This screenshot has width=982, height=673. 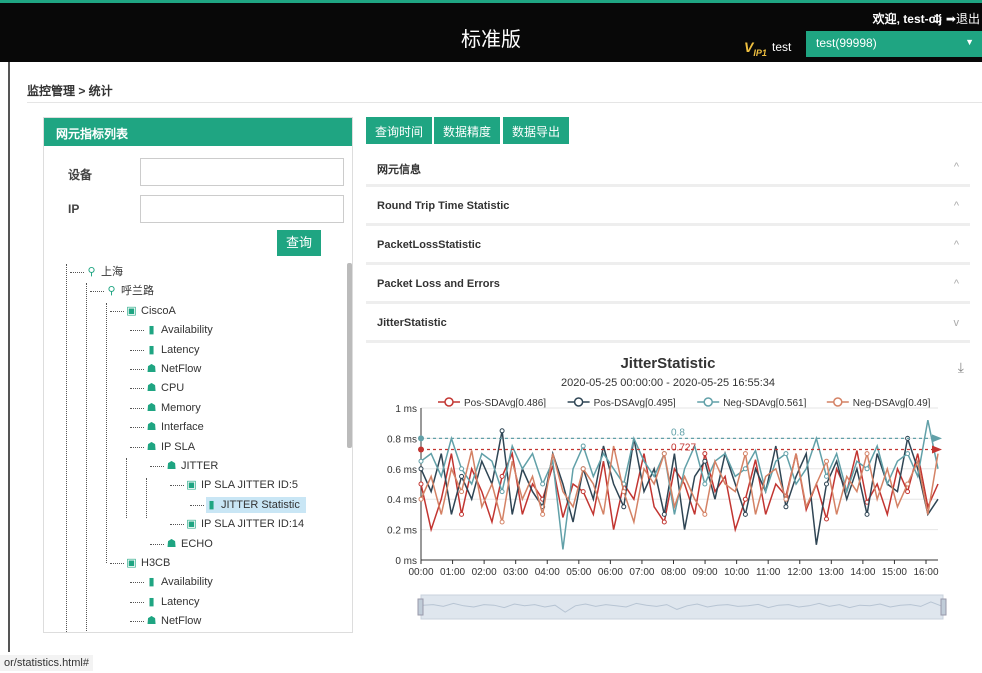 What do you see at coordinates (969, 42) in the screenshot?
I see `caret-down-icon: ▼` at bounding box center [969, 42].